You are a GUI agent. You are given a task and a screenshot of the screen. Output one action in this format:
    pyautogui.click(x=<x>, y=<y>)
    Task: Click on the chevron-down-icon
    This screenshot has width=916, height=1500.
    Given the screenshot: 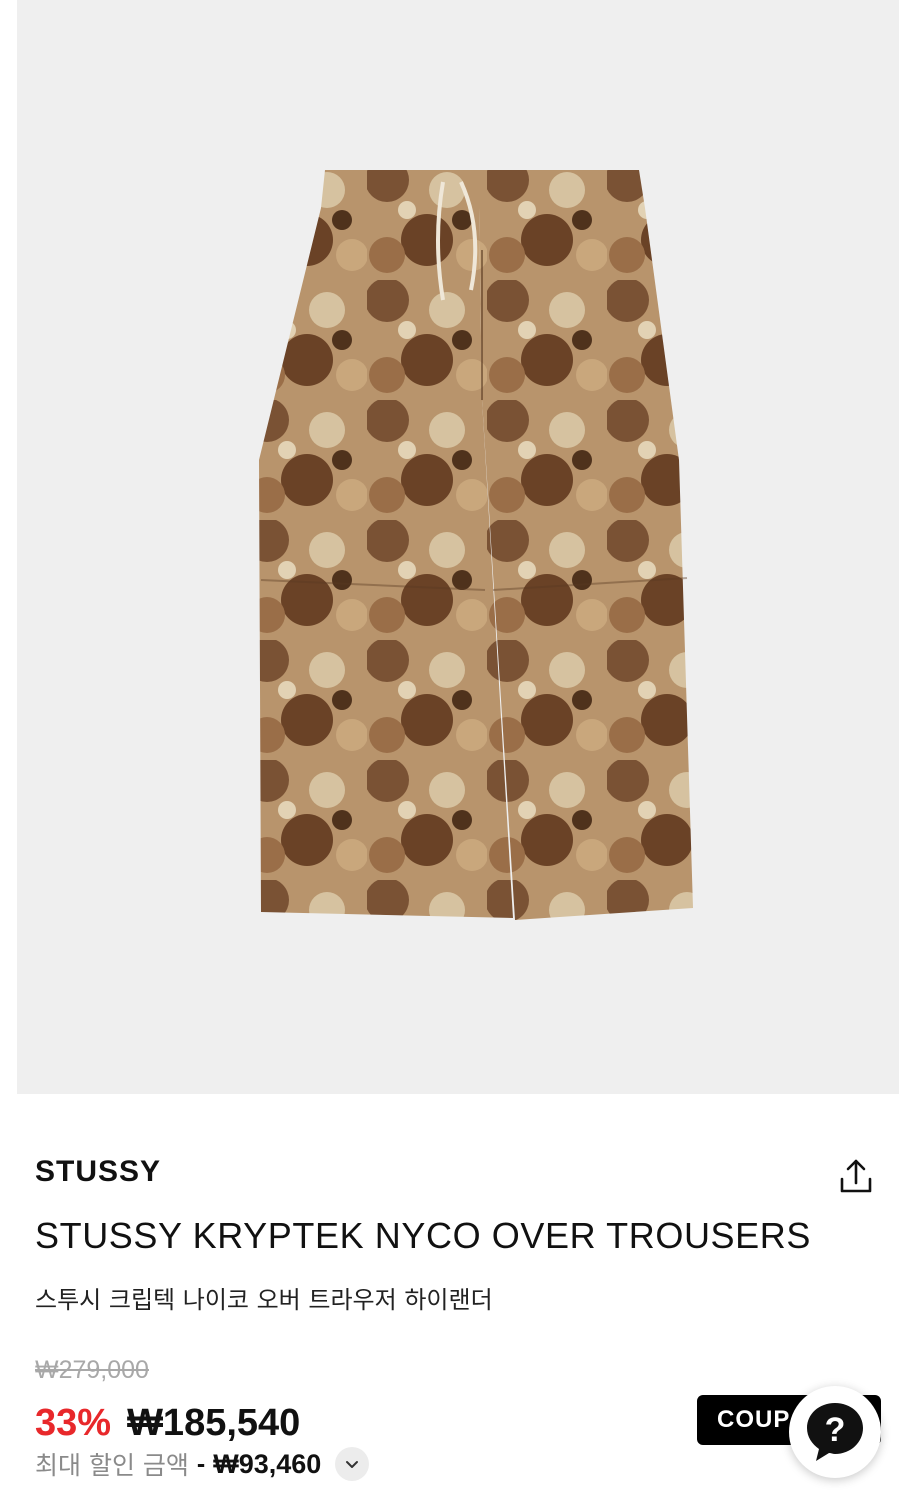 What is the action you would take?
    pyautogui.click(x=352, y=1464)
    